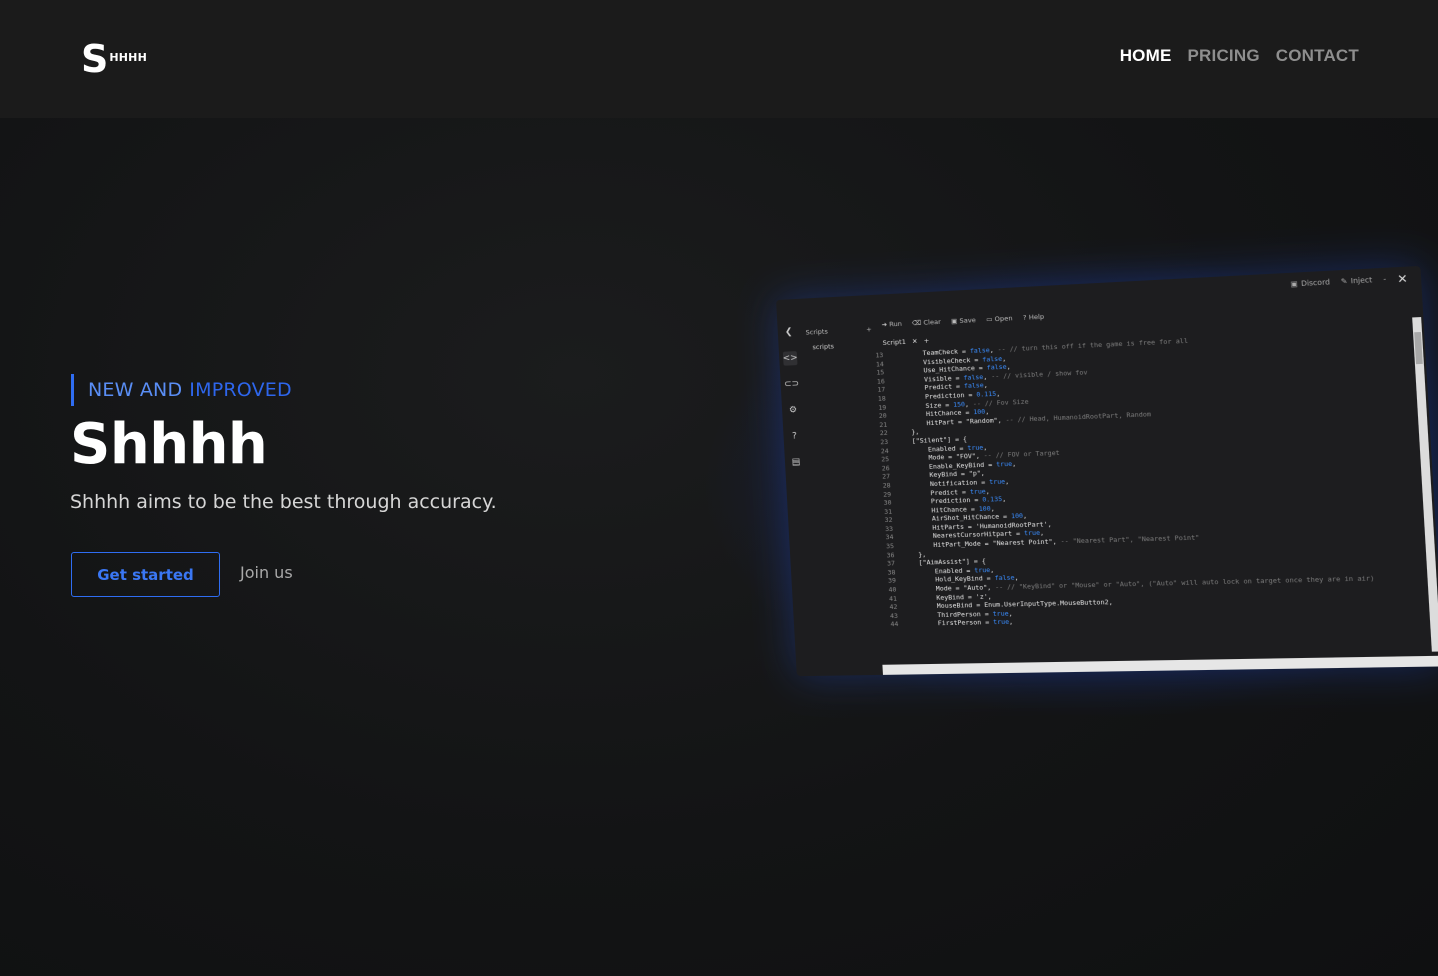 The image size is (1438, 976). I want to click on top-navbar: S HHHH HOME PRICING CONTACT, so click(719, 59).